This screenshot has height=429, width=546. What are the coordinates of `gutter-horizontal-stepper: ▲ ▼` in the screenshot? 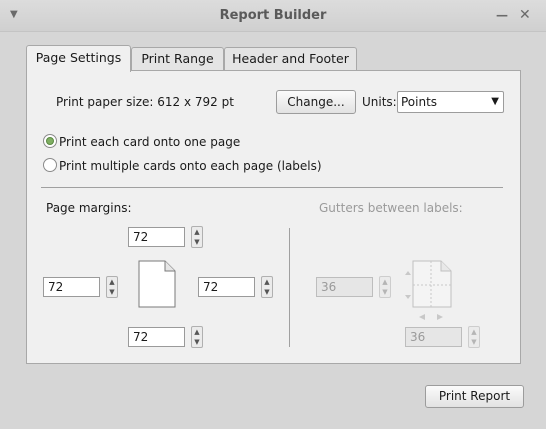 It's located at (385, 287).